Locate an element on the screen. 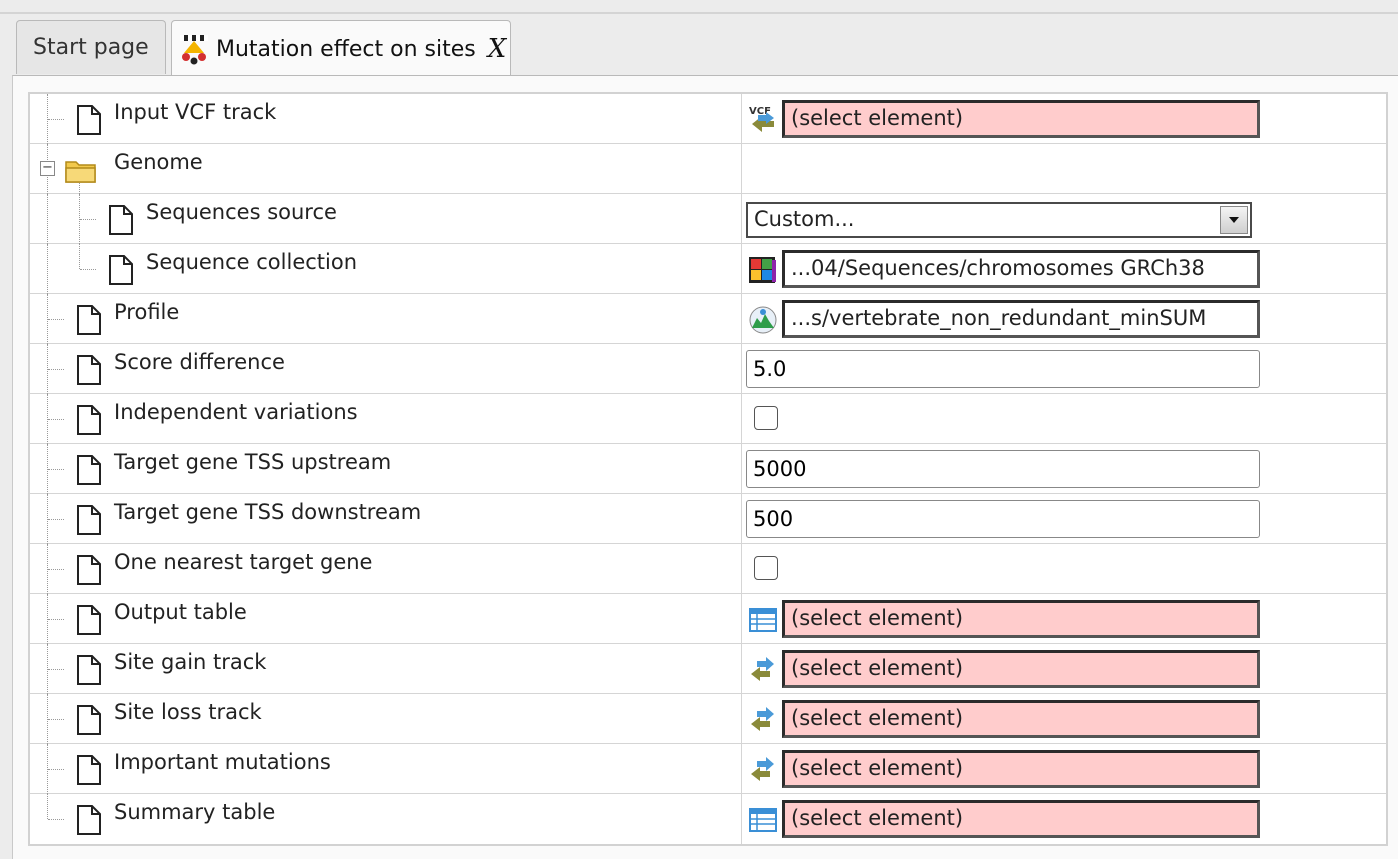  profile-field: ...s/vertebrate_non_redundant_minSUM is located at coordinates (1021, 319).